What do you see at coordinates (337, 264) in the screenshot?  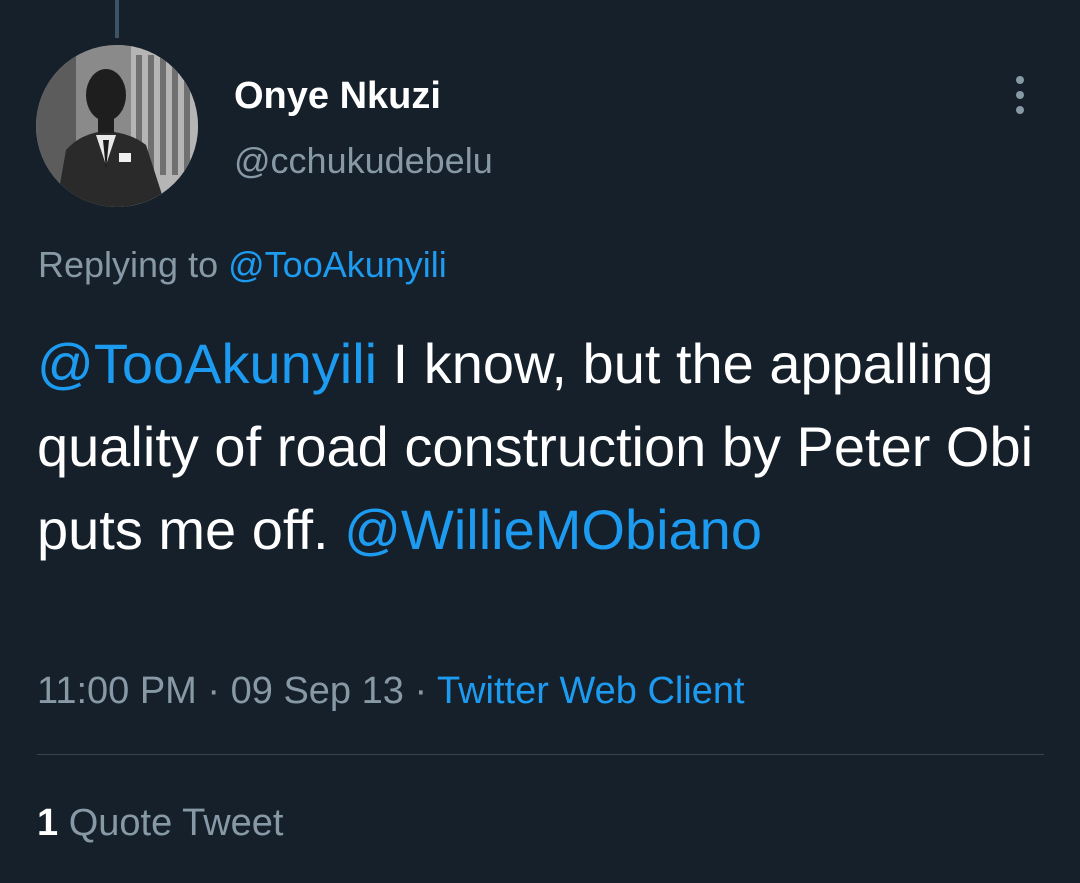 I see `replying-to-mention: @TooAkunyili` at bounding box center [337, 264].